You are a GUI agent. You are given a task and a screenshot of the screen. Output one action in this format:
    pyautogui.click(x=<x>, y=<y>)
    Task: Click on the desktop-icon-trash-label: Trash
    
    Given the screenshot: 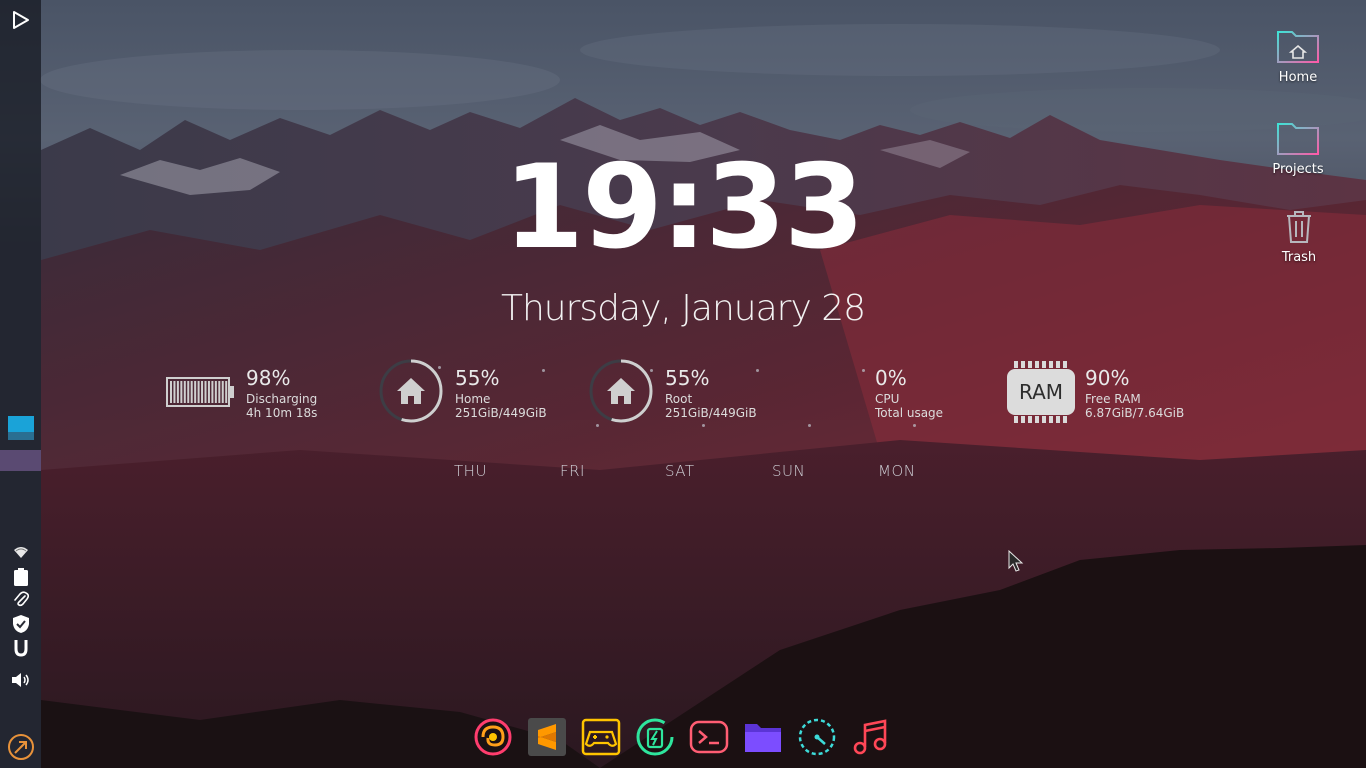 What is the action you would take?
    pyautogui.click(x=1299, y=257)
    